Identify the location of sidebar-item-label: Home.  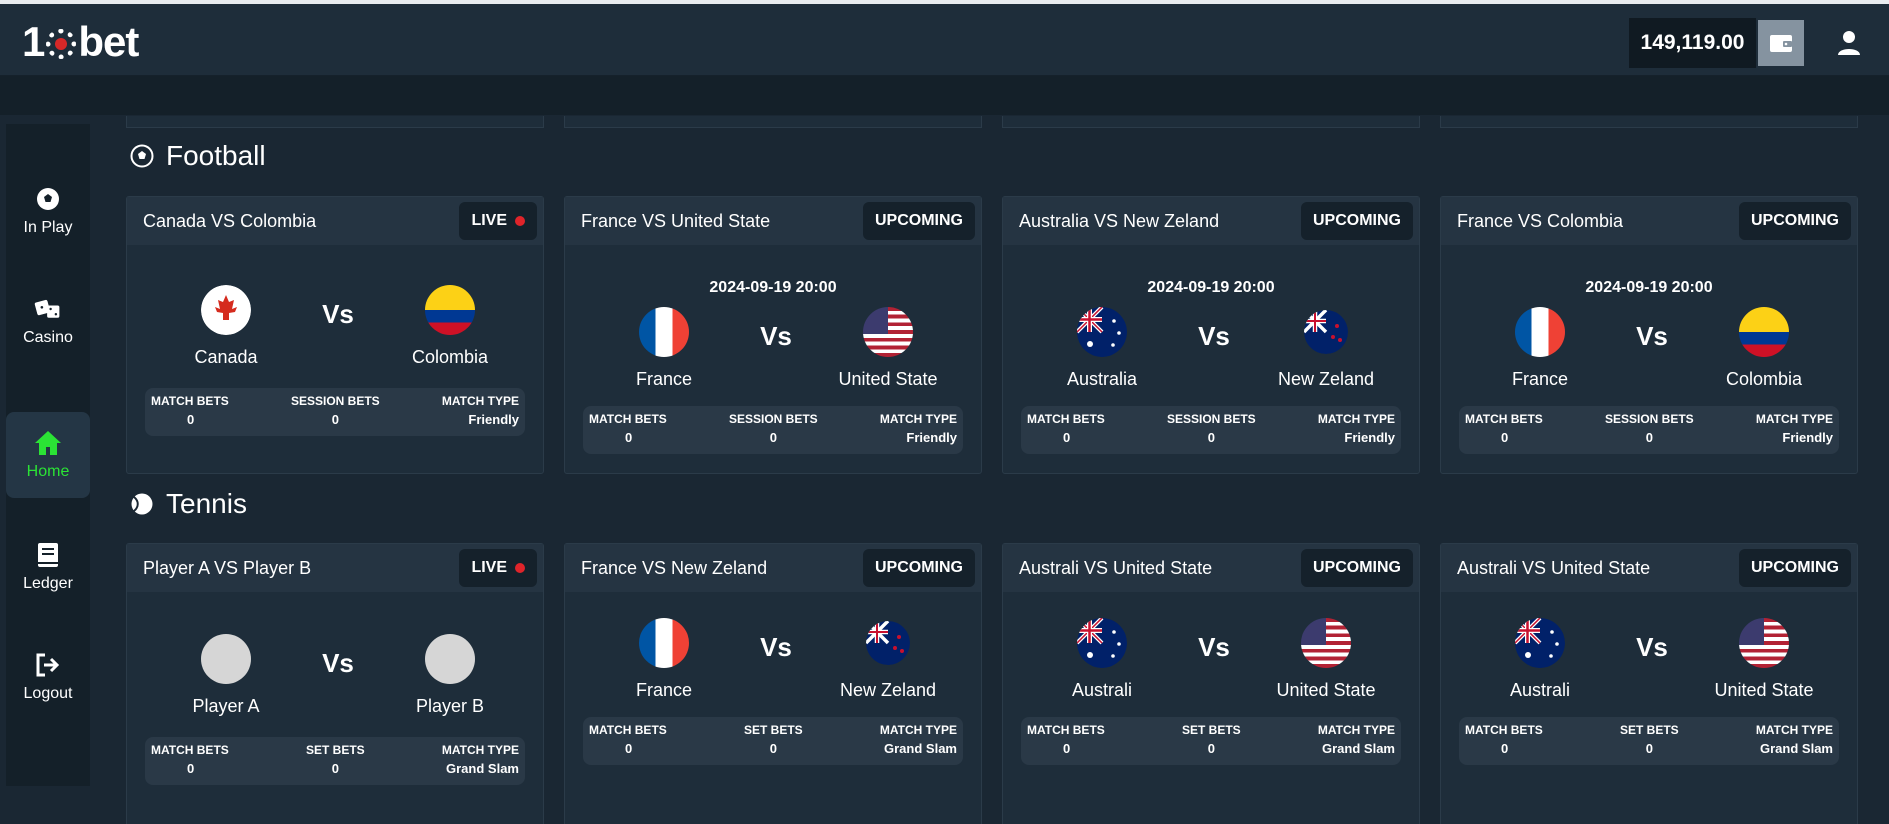
(48, 471).